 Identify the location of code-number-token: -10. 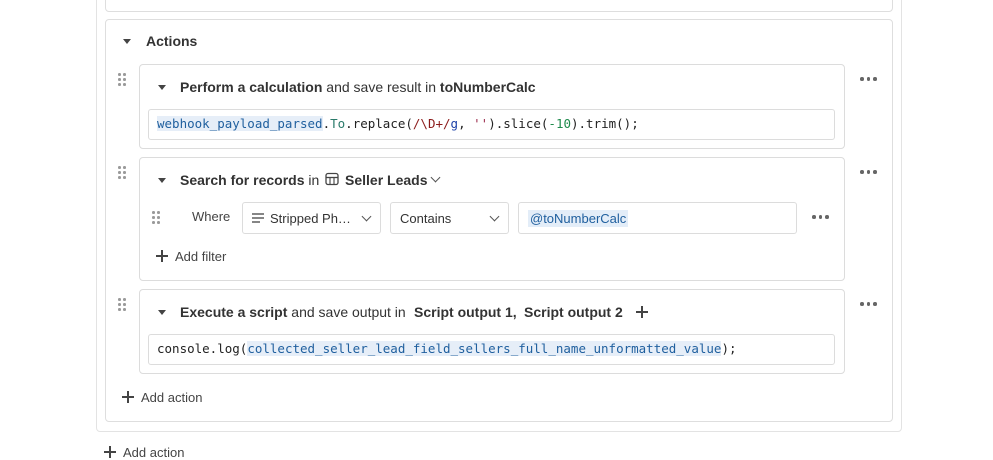
(559, 123).